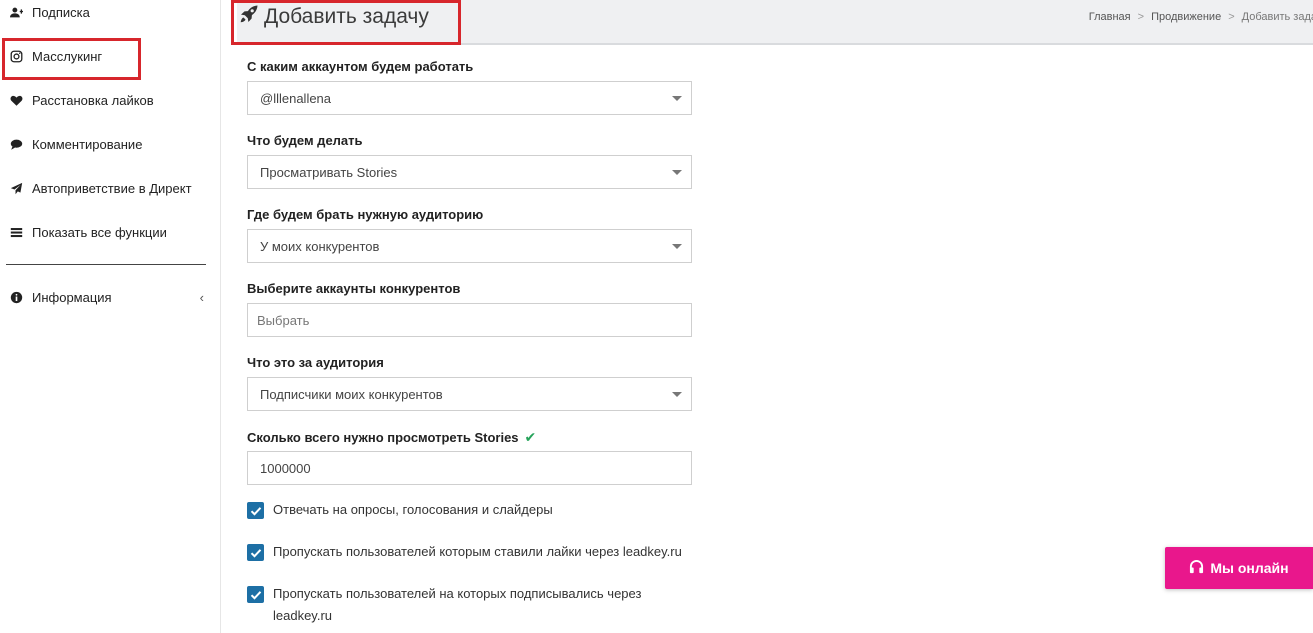 The height and width of the screenshot is (633, 1313). Describe the element at coordinates (93, 100) in the screenshot. I see `sidebar-item-label: Расстановка лайков` at that location.